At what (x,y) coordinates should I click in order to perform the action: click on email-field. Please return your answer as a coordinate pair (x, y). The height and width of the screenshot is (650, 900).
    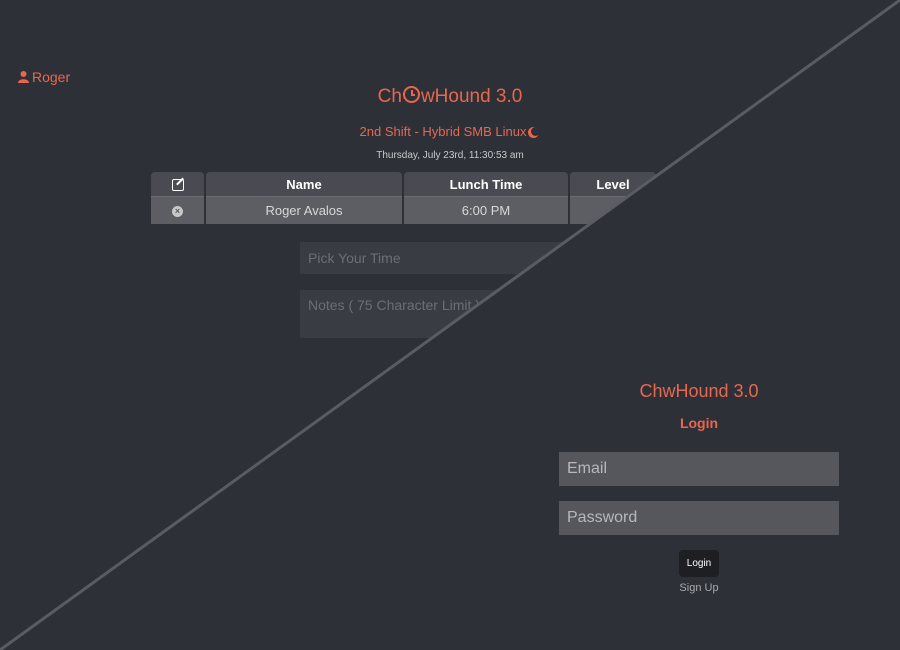
    Looking at the image, I should click on (699, 469).